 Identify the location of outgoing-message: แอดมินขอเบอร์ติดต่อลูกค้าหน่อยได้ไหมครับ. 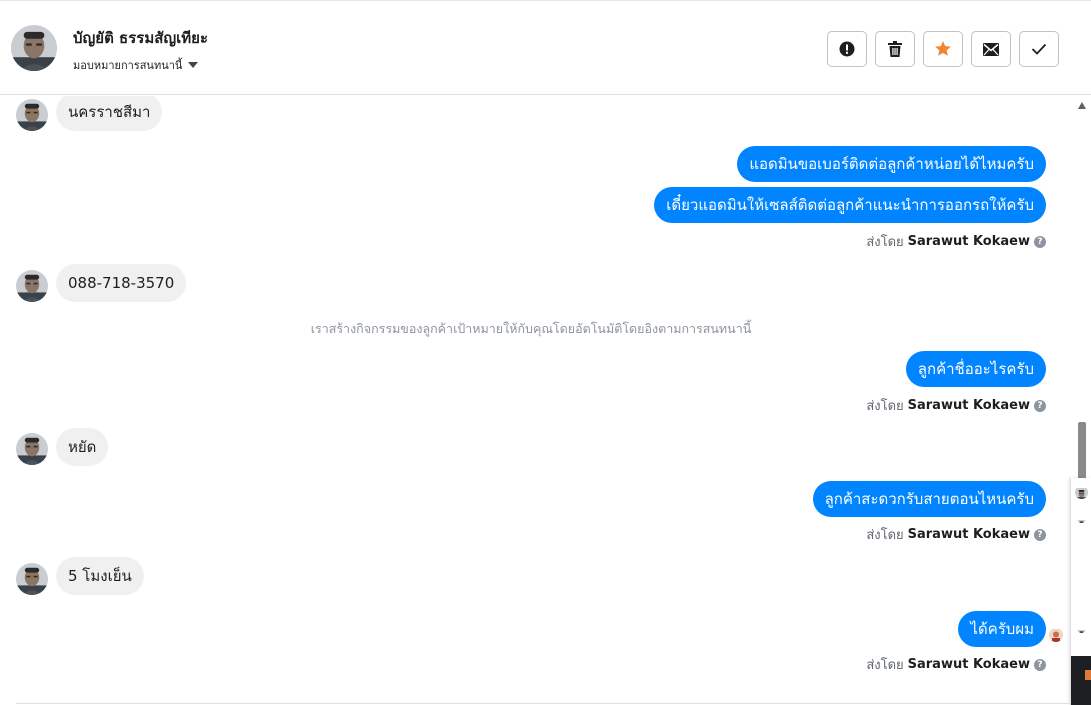
(891, 164).